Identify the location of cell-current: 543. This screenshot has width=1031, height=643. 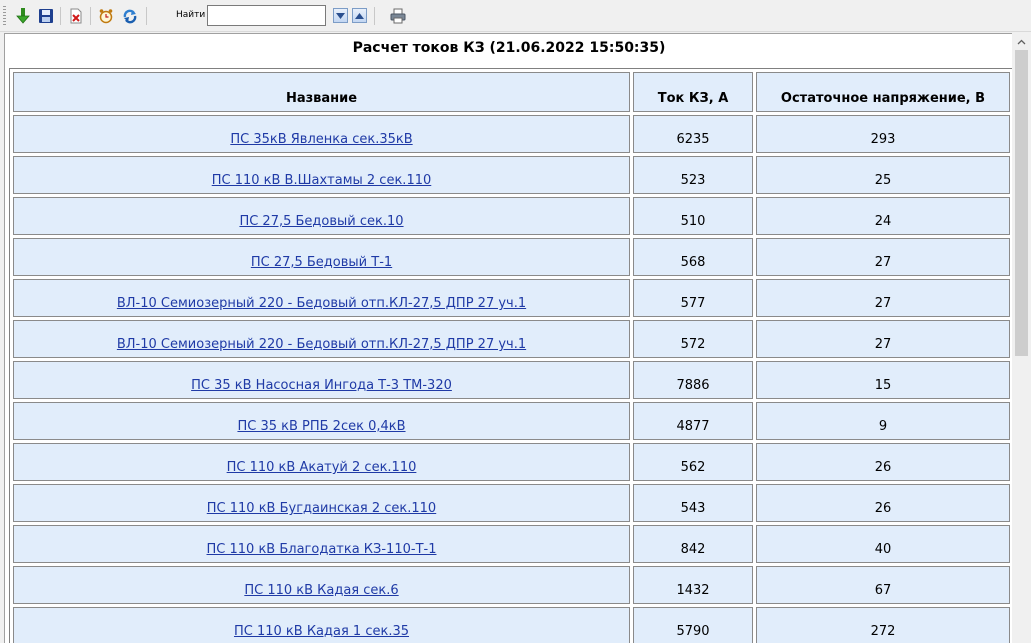
(693, 503).